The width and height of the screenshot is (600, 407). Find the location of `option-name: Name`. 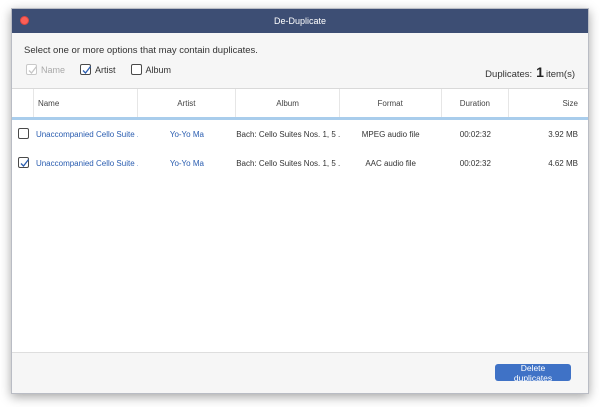

option-name: Name is located at coordinates (45, 69).